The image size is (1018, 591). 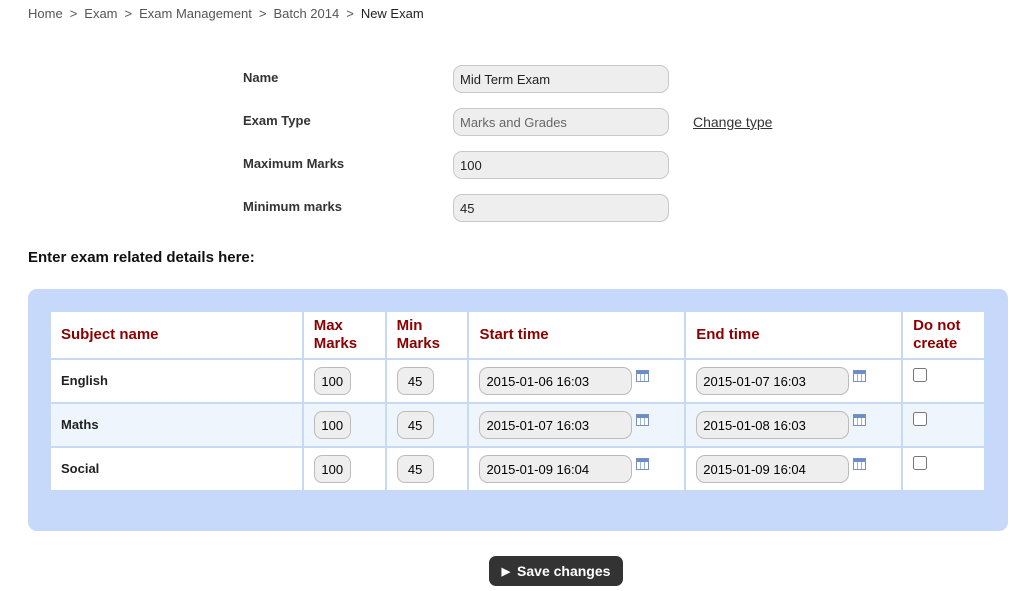 I want to click on subject-cell: English, so click(x=176, y=381).